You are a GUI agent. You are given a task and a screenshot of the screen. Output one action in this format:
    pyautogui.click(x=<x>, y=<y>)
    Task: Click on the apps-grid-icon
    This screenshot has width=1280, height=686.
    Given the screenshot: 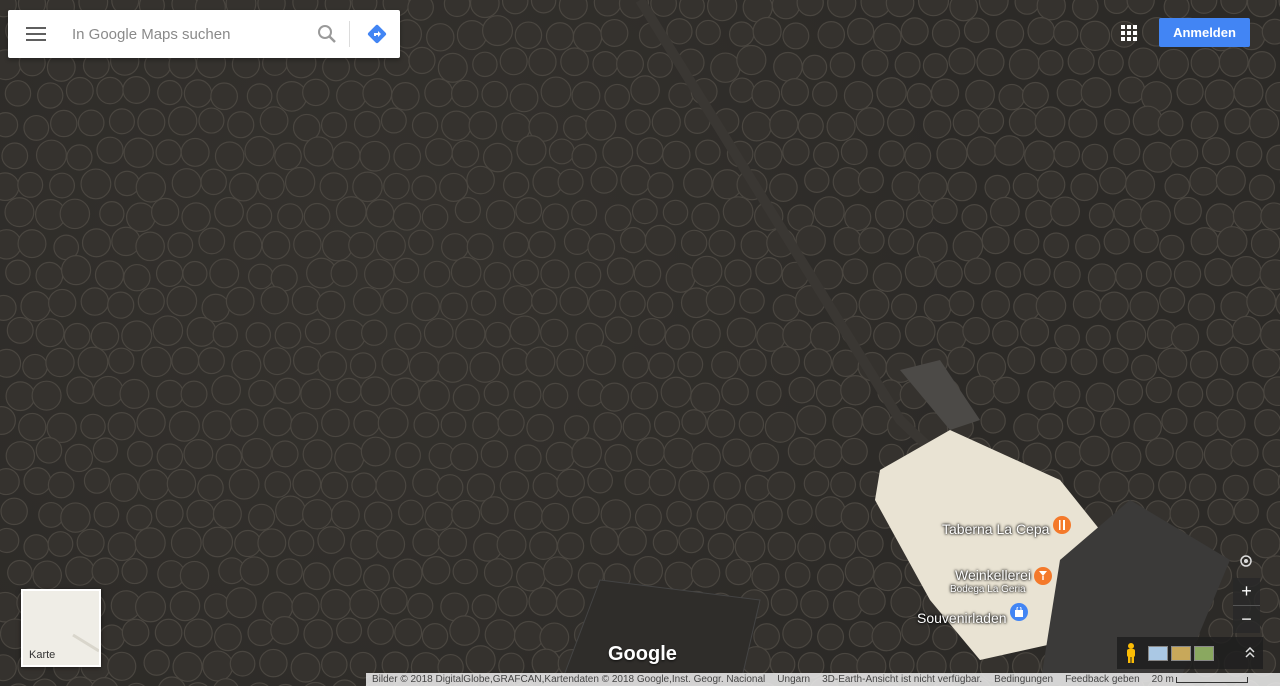 What is the action you would take?
    pyautogui.click(x=1129, y=33)
    